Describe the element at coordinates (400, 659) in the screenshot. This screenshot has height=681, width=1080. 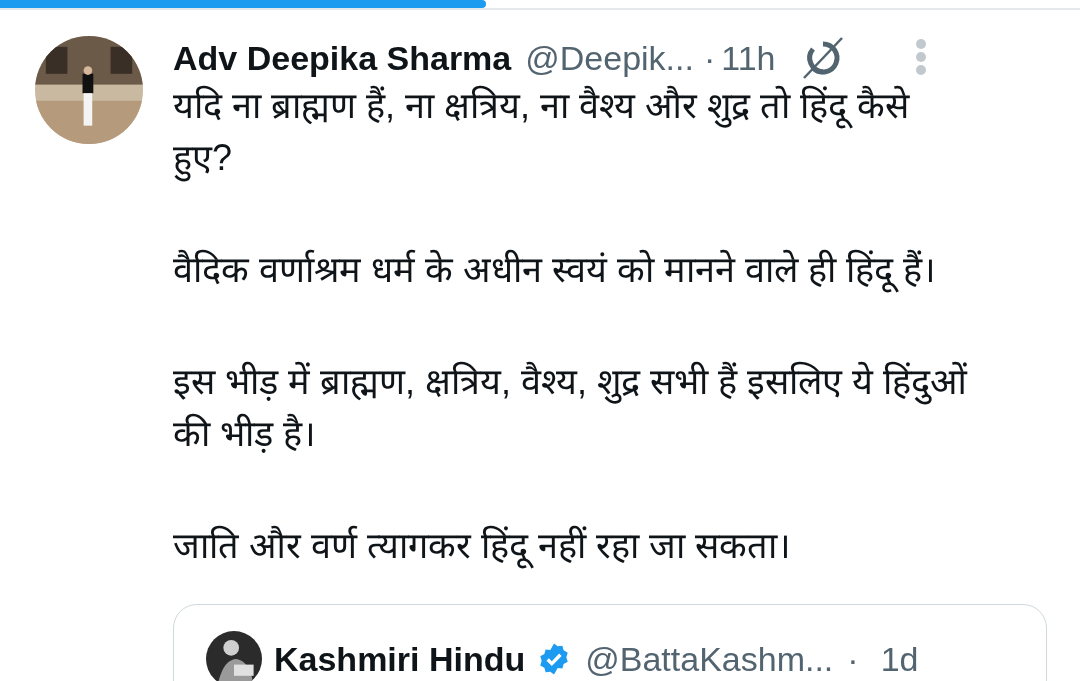
I see `quoted-author-name: Kashmiri Hindu` at that location.